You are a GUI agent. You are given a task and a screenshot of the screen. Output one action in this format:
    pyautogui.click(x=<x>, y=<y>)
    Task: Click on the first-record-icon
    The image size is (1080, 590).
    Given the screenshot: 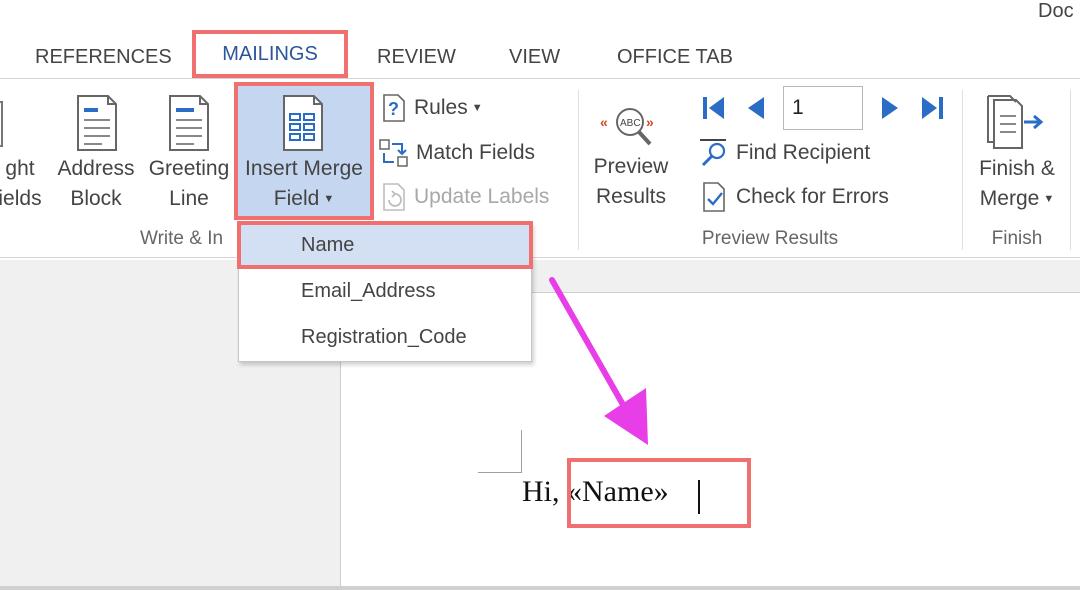 What is the action you would take?
    pyautogui.click(x=714, y=108)
    